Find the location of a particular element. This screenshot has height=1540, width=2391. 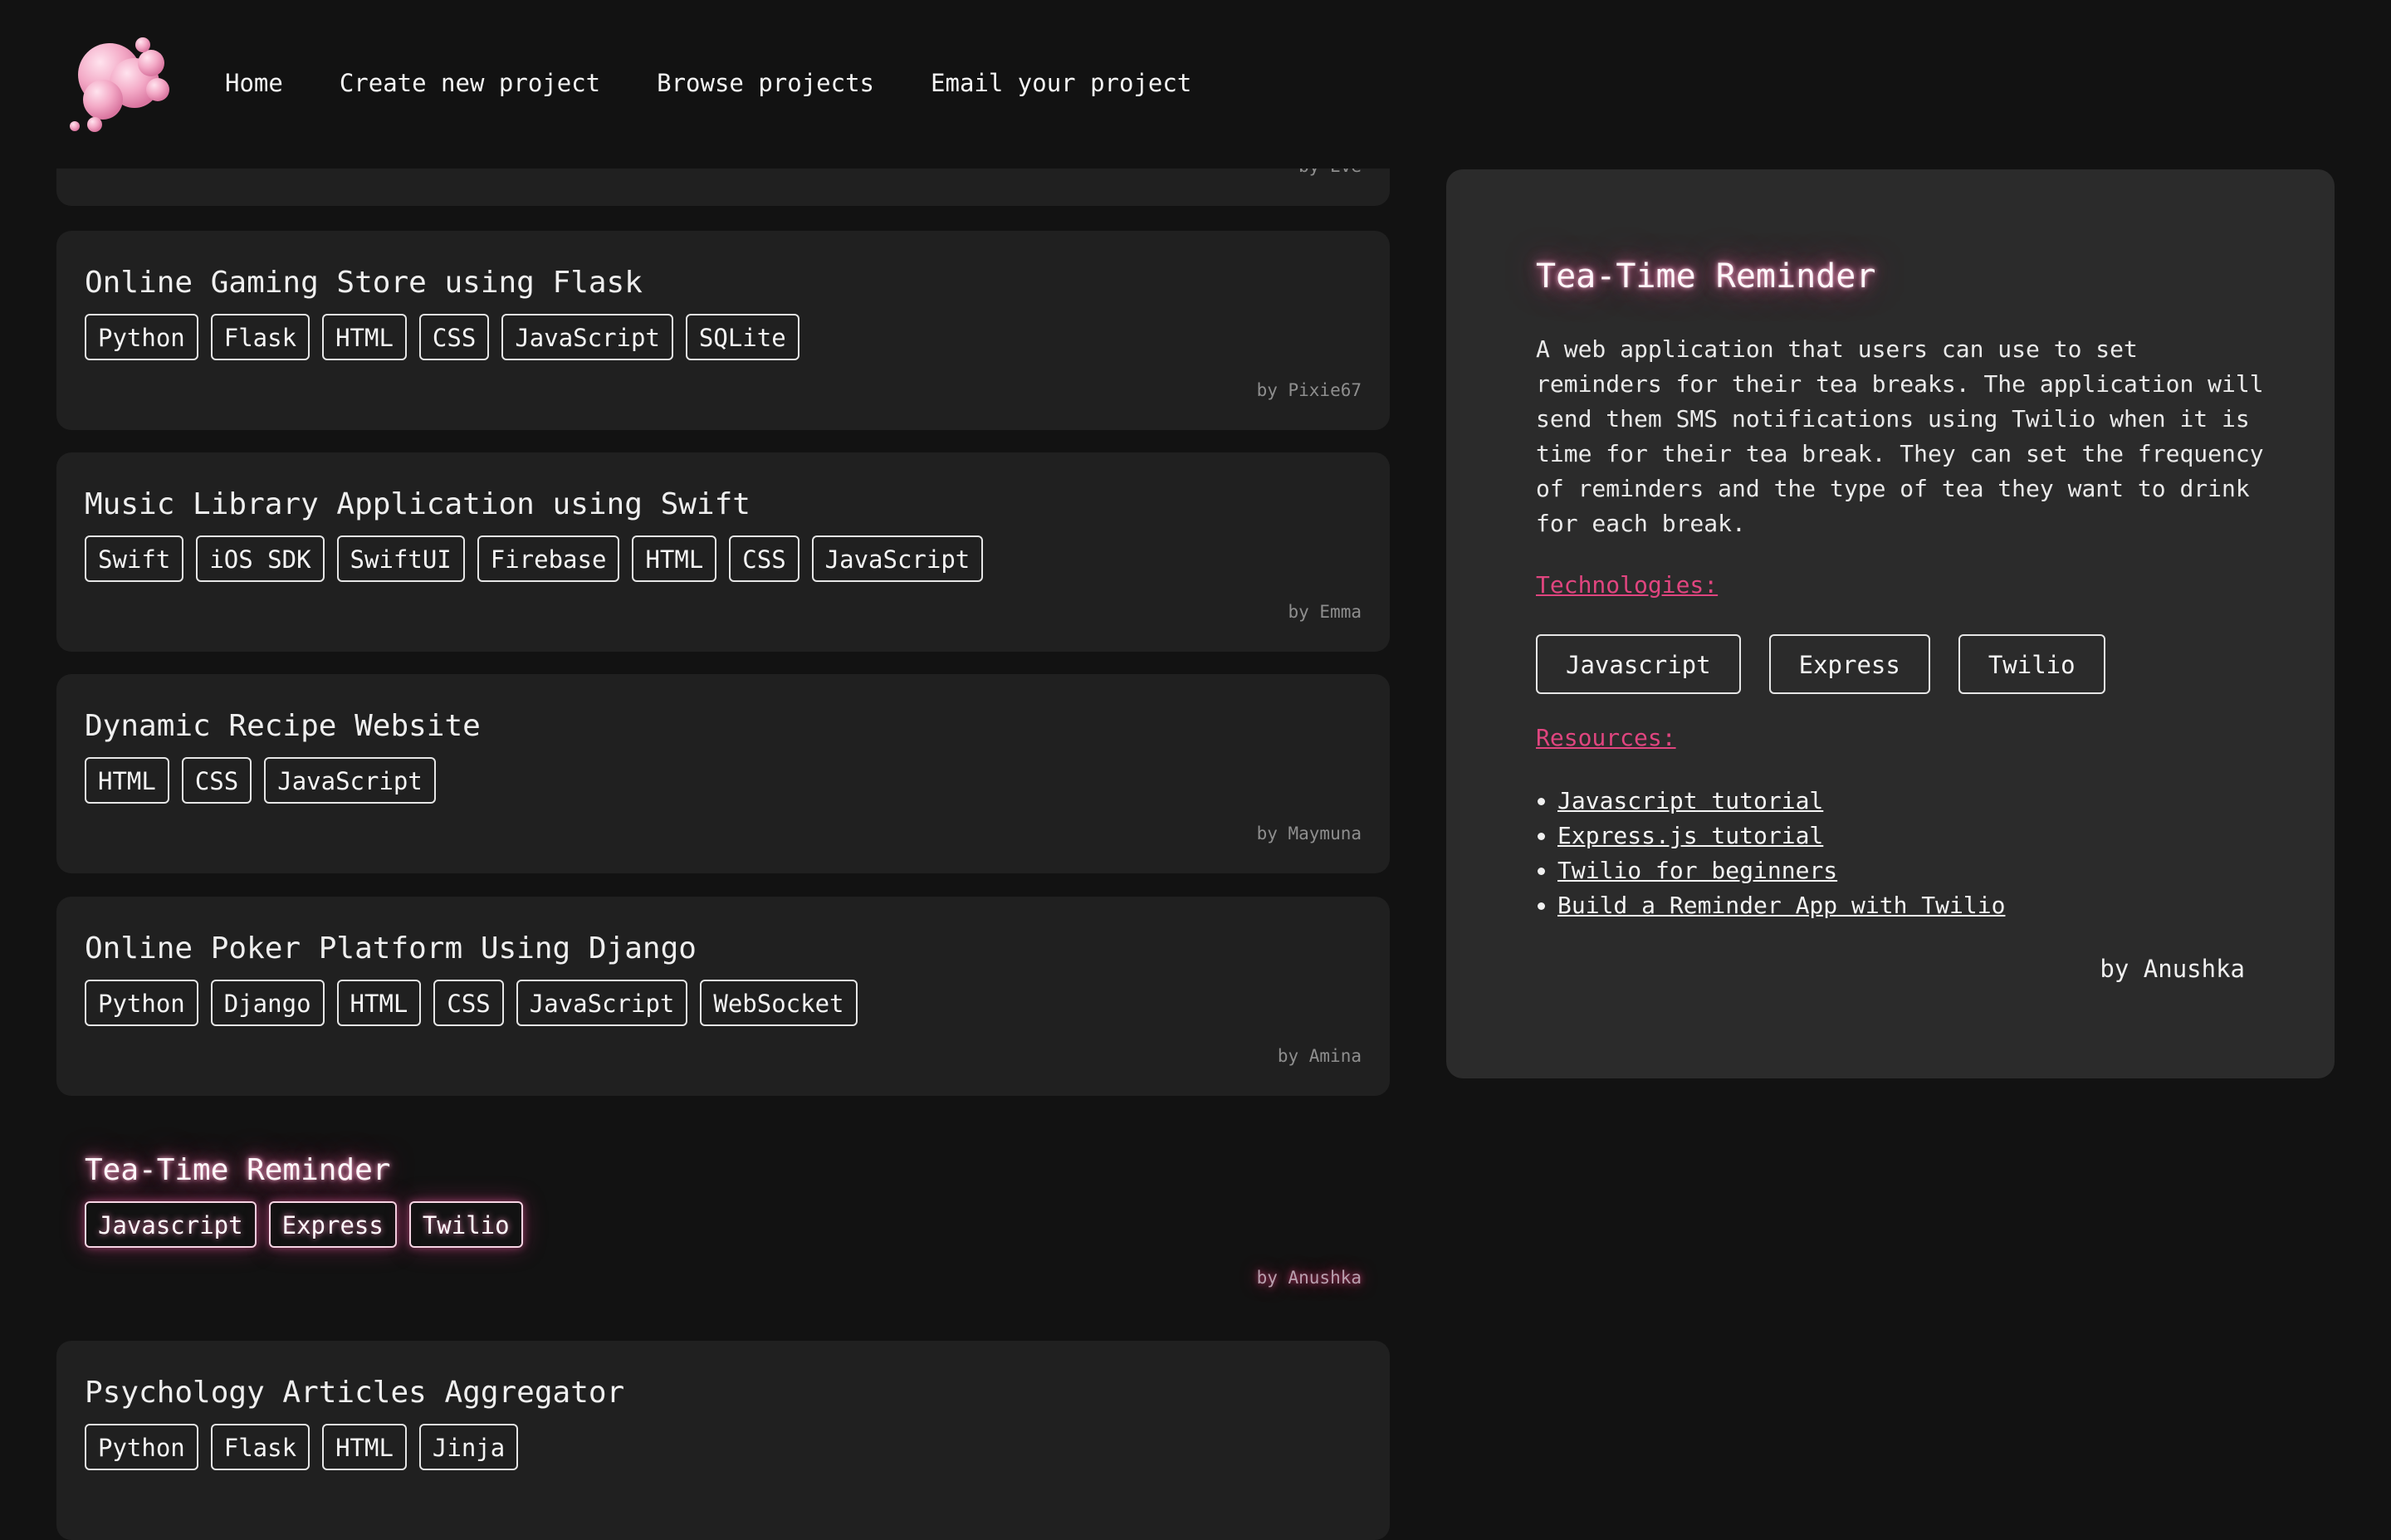

project-author: by Emma is located at coordinates (1325, 612).